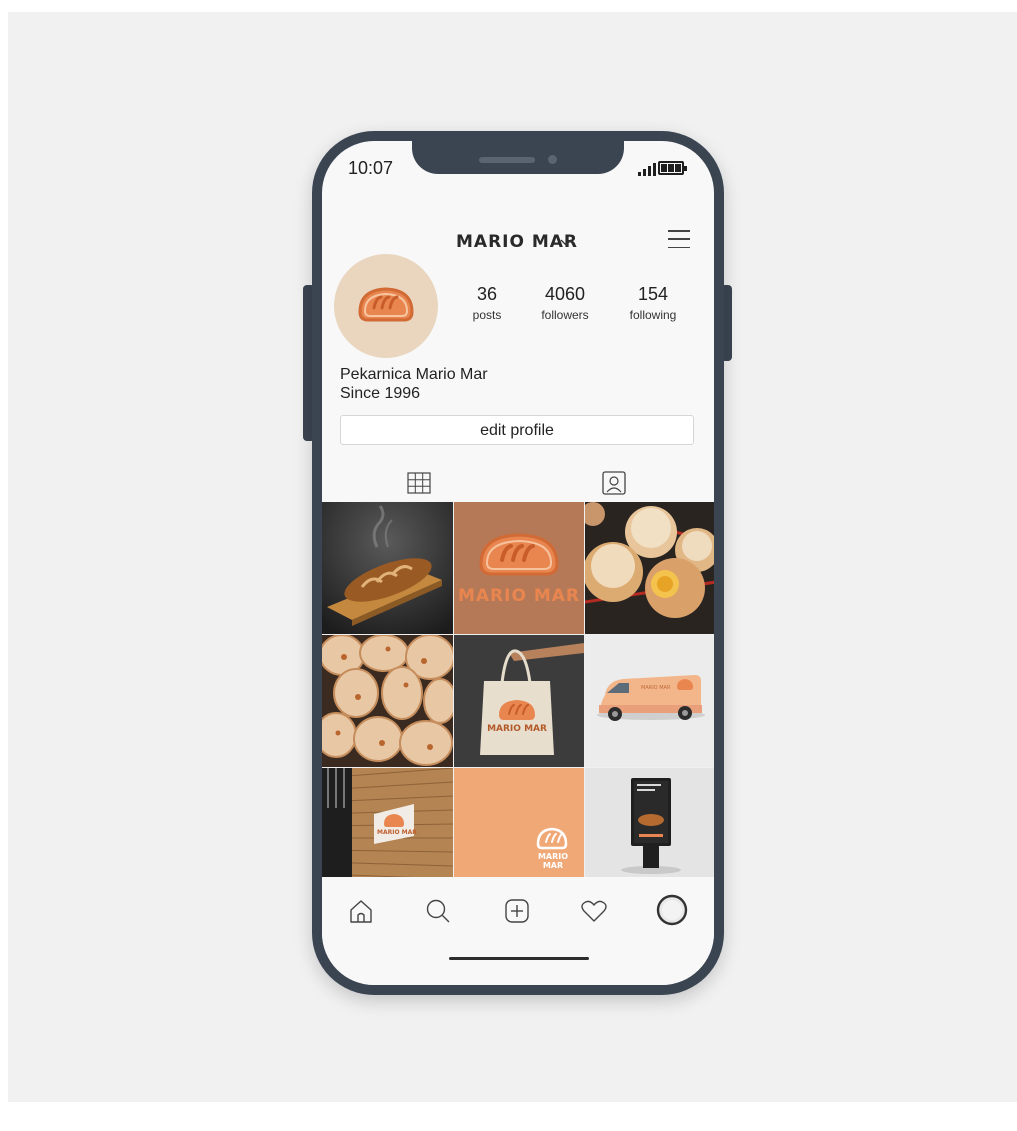 This screenshot has height=1131, width=1017. What do you see at coordinates (414, 374) in the screenshot?
I see `bio-name: Pekarnica Mario Mar` at bounding box center [414, 374].